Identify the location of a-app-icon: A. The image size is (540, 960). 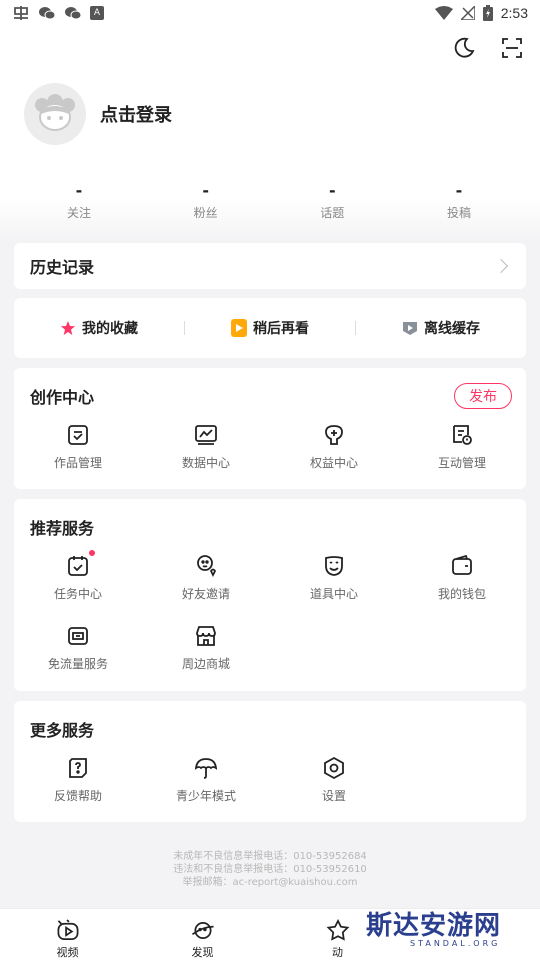
(97, 13).